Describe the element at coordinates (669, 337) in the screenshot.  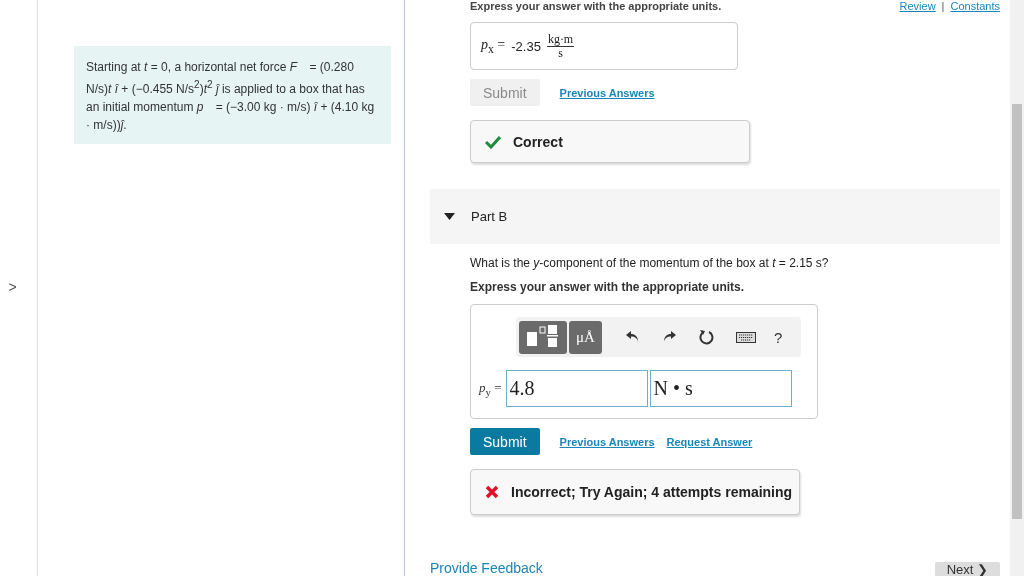
I see `redo-icon` at that location.